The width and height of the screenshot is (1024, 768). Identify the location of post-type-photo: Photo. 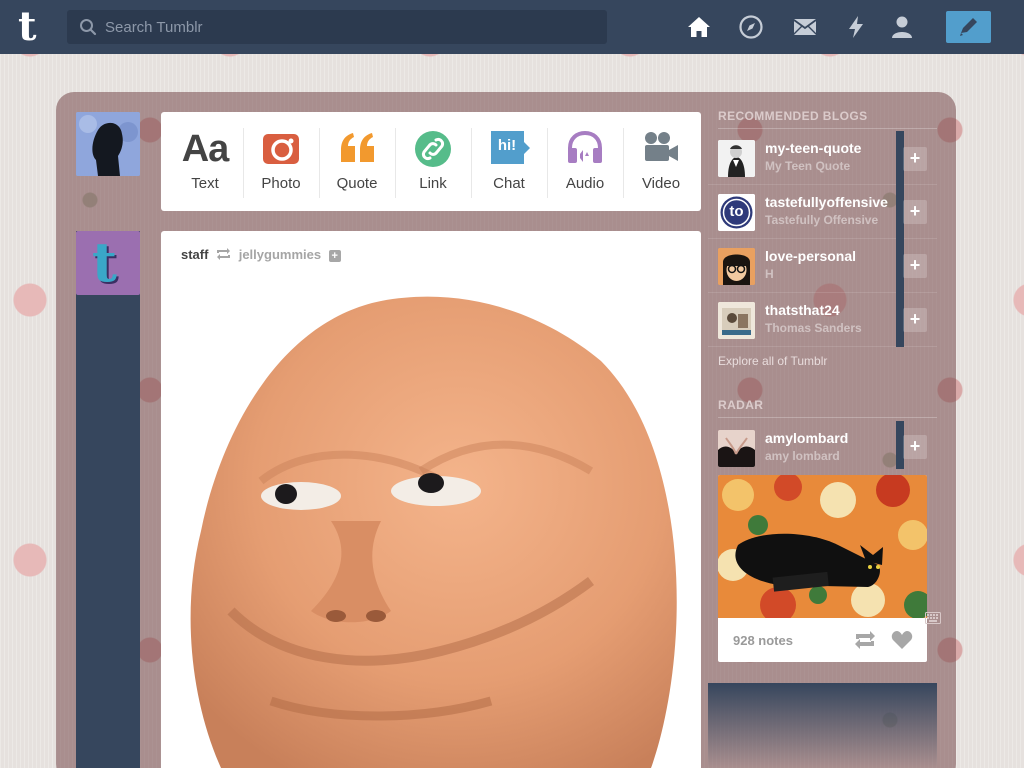
(281, 161).